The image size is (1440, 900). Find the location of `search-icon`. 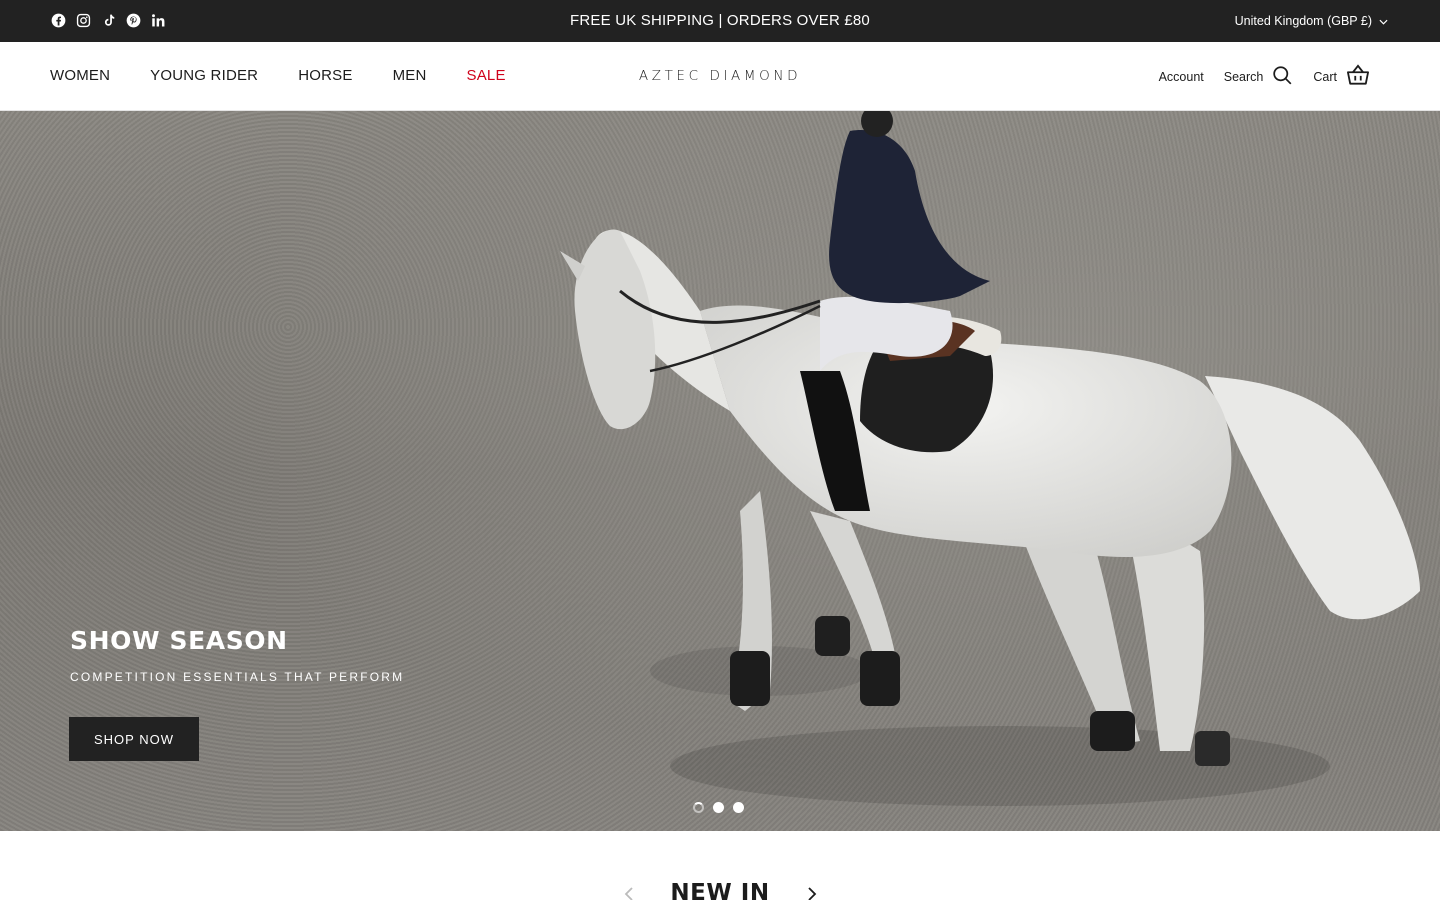

search-icon is located at coordinates (1282, 77).